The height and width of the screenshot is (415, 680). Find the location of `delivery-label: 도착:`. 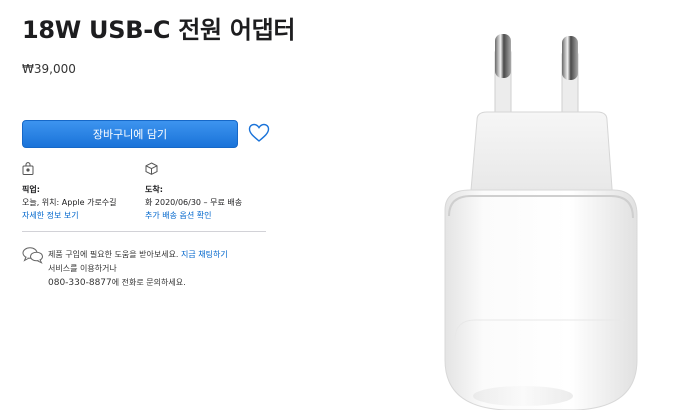

delivery-label: 도착: is located at coordinates (154, 189).